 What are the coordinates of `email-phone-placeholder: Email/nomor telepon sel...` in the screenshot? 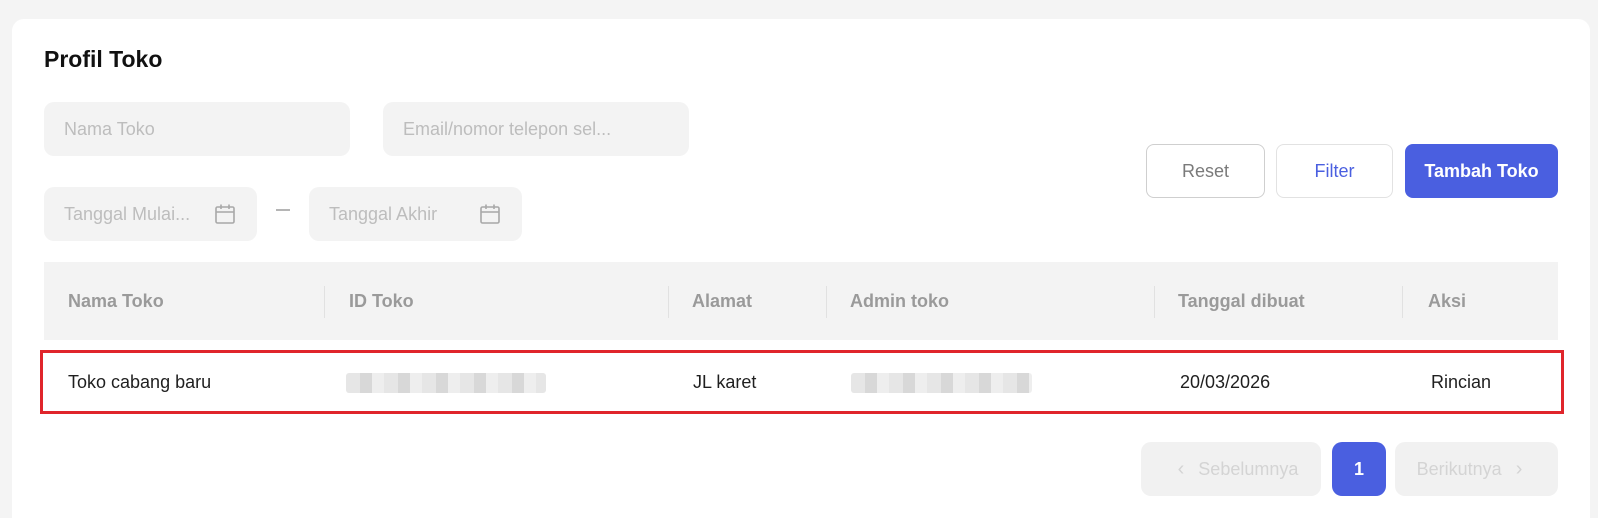 It's located at (507, 128).